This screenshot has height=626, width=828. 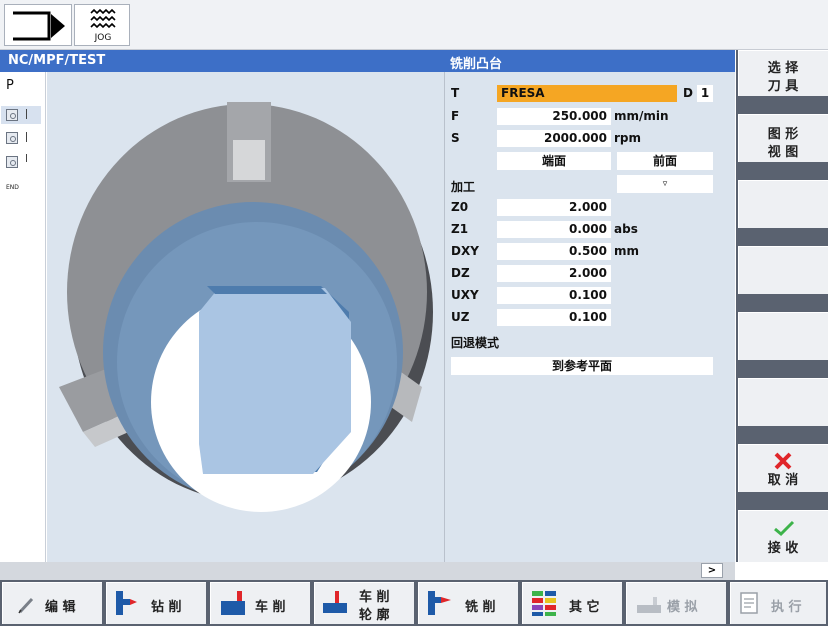 I want to click on mill-icon, so click(x=439, y=603).